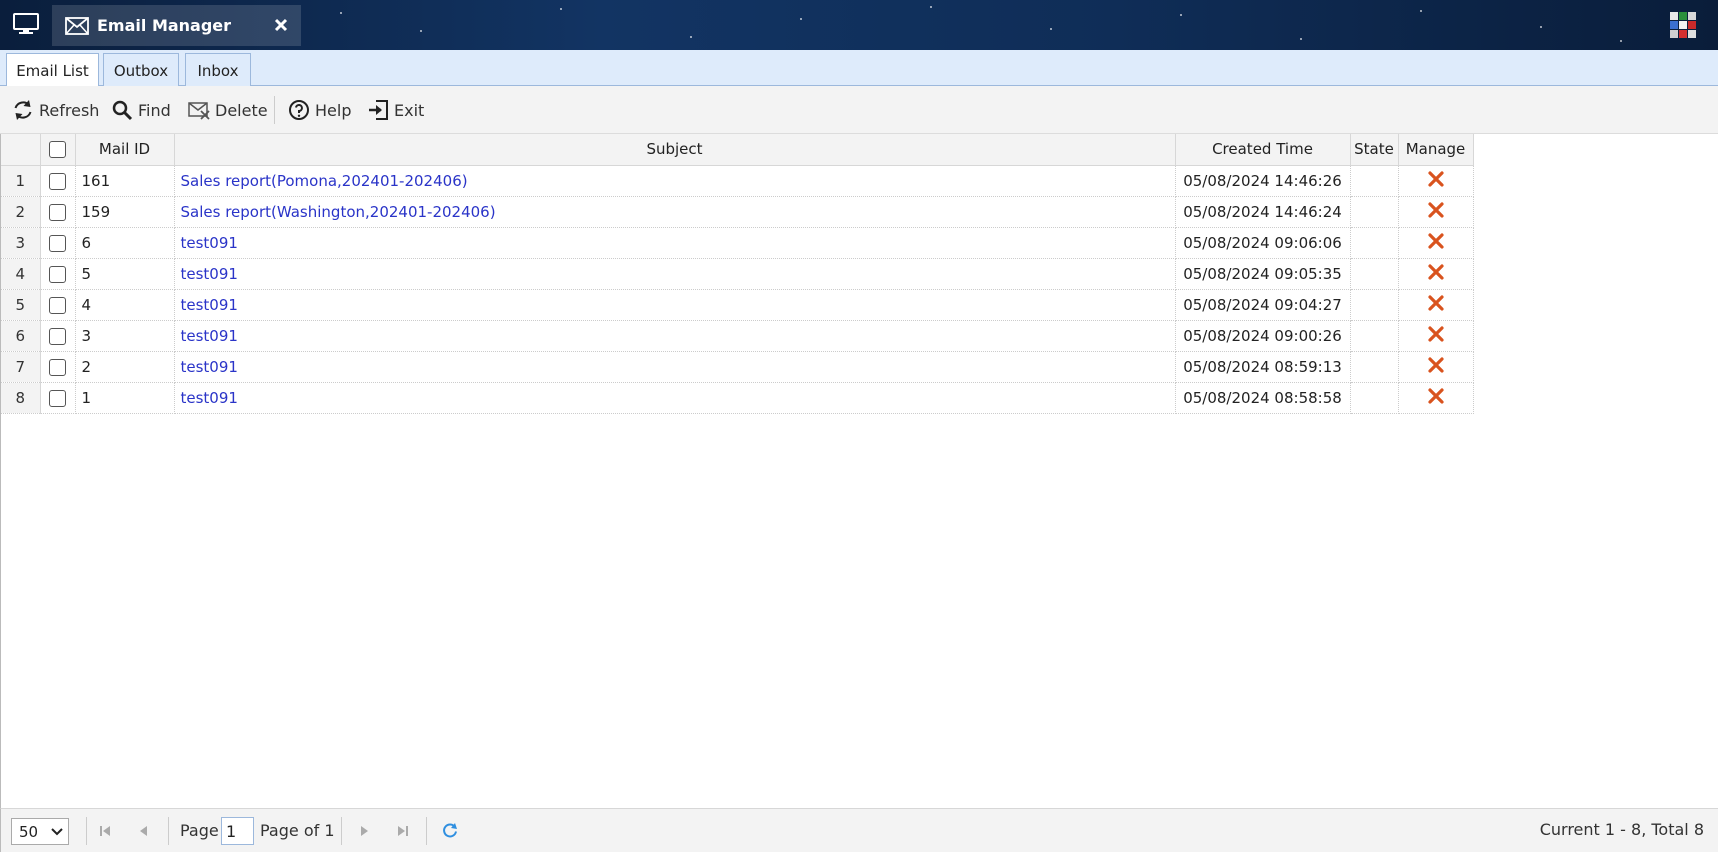 This screenshot has height=852, width=1718. What do you see at coordinates (164, 25) in the screenshot?
I see `app-tab-title: Email Manager` at bounding box center [164, 25].